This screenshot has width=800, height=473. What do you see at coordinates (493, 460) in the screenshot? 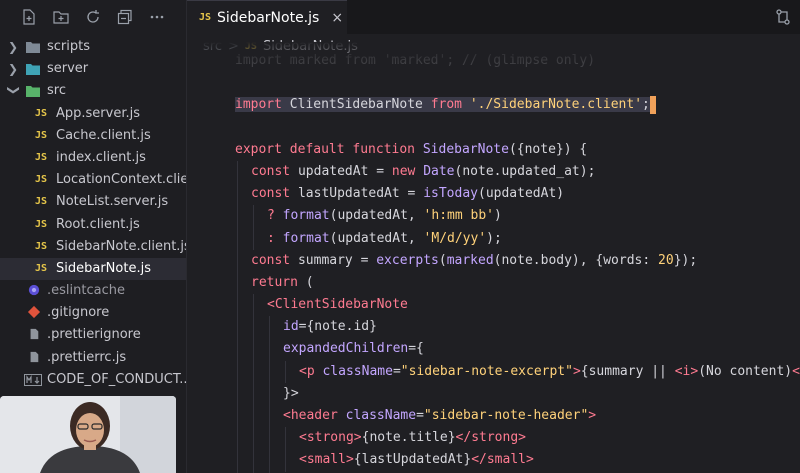
I see `code-line: <small>{lastUpdatedAt}</small>` at bounding box center [493, 460].